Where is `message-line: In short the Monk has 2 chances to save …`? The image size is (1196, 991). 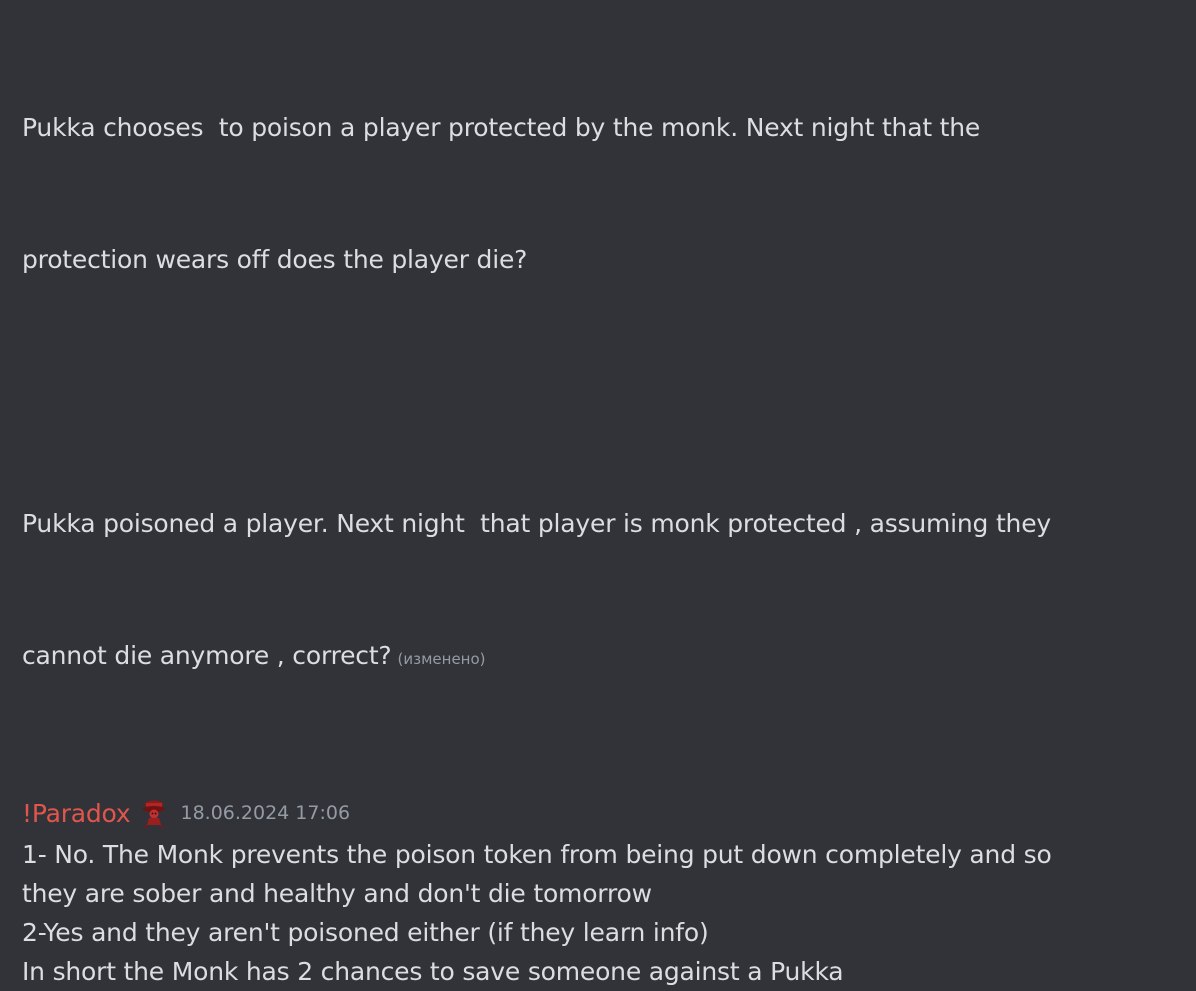
message-line: In short the Monk has 2 chances to save … is located at coordinates (433, 971).